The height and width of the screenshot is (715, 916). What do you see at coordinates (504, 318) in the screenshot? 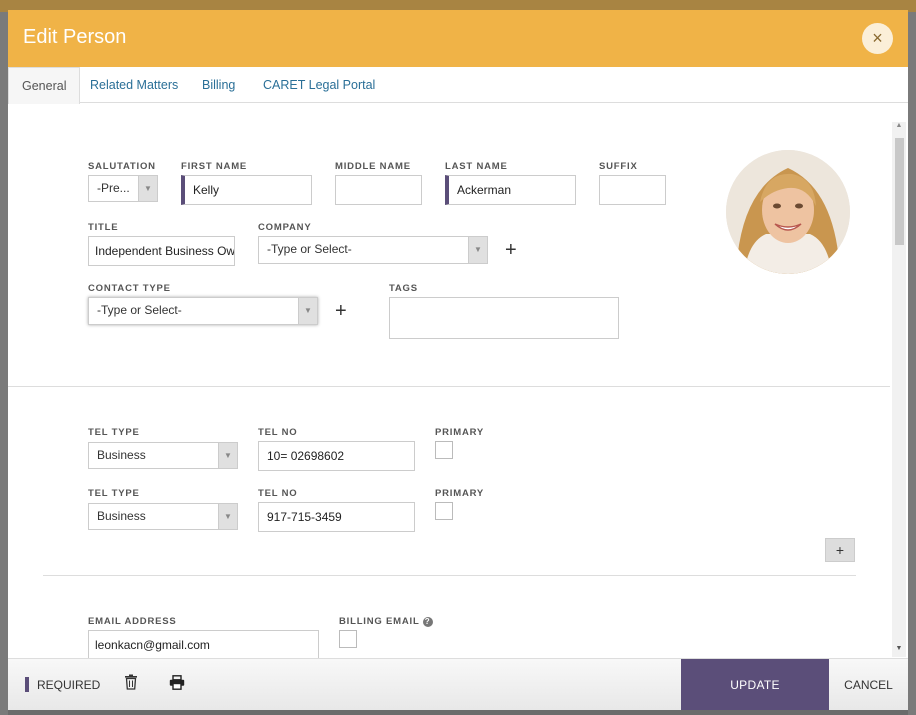
I see `tags-field` at bounding box center [504, 318].